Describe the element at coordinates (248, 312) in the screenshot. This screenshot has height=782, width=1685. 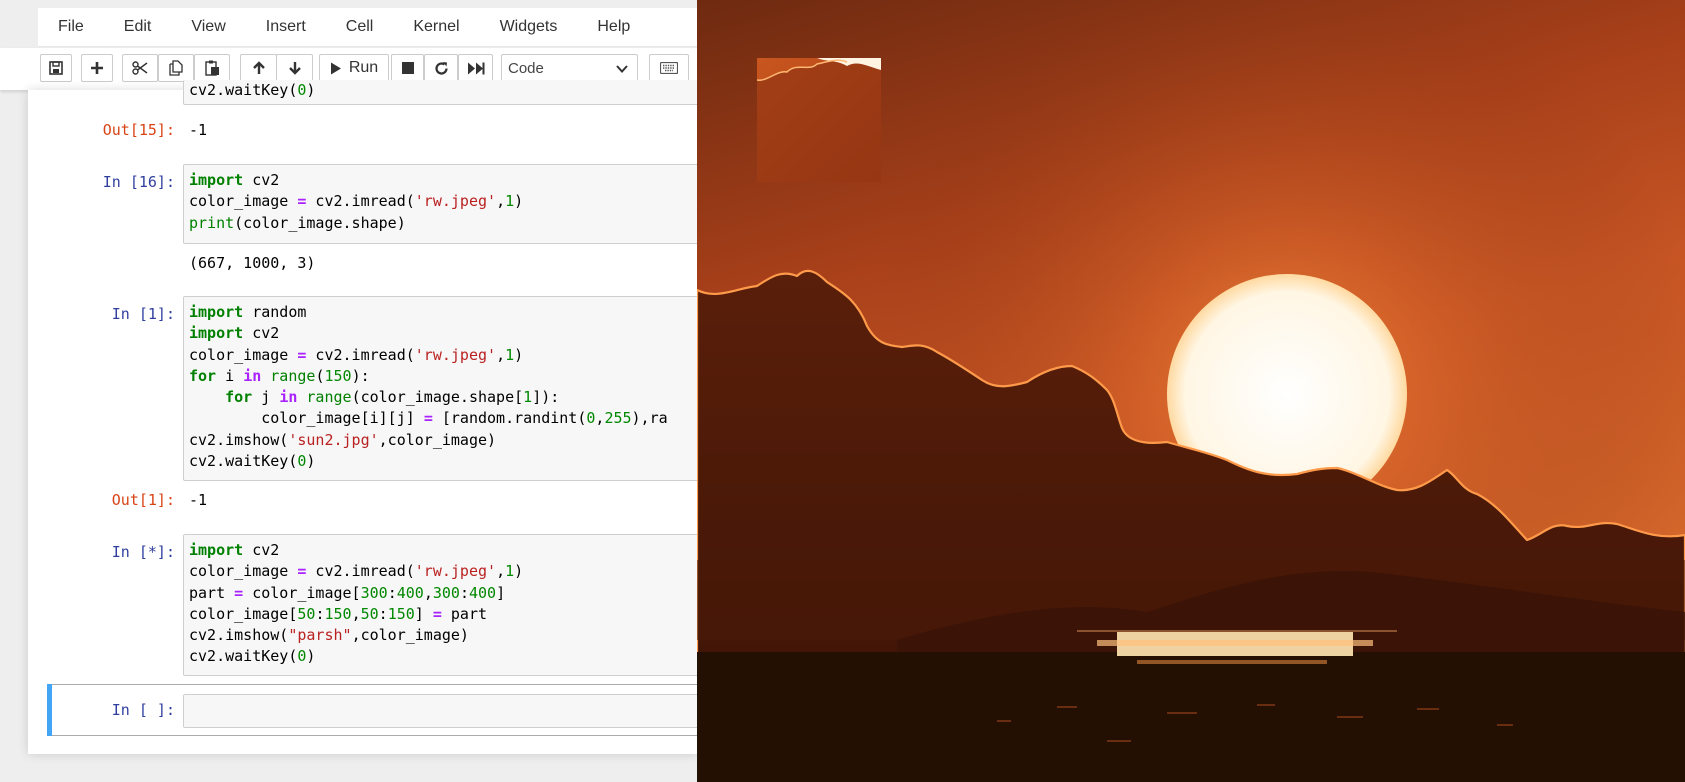
I see `code-line: import random` at that location.